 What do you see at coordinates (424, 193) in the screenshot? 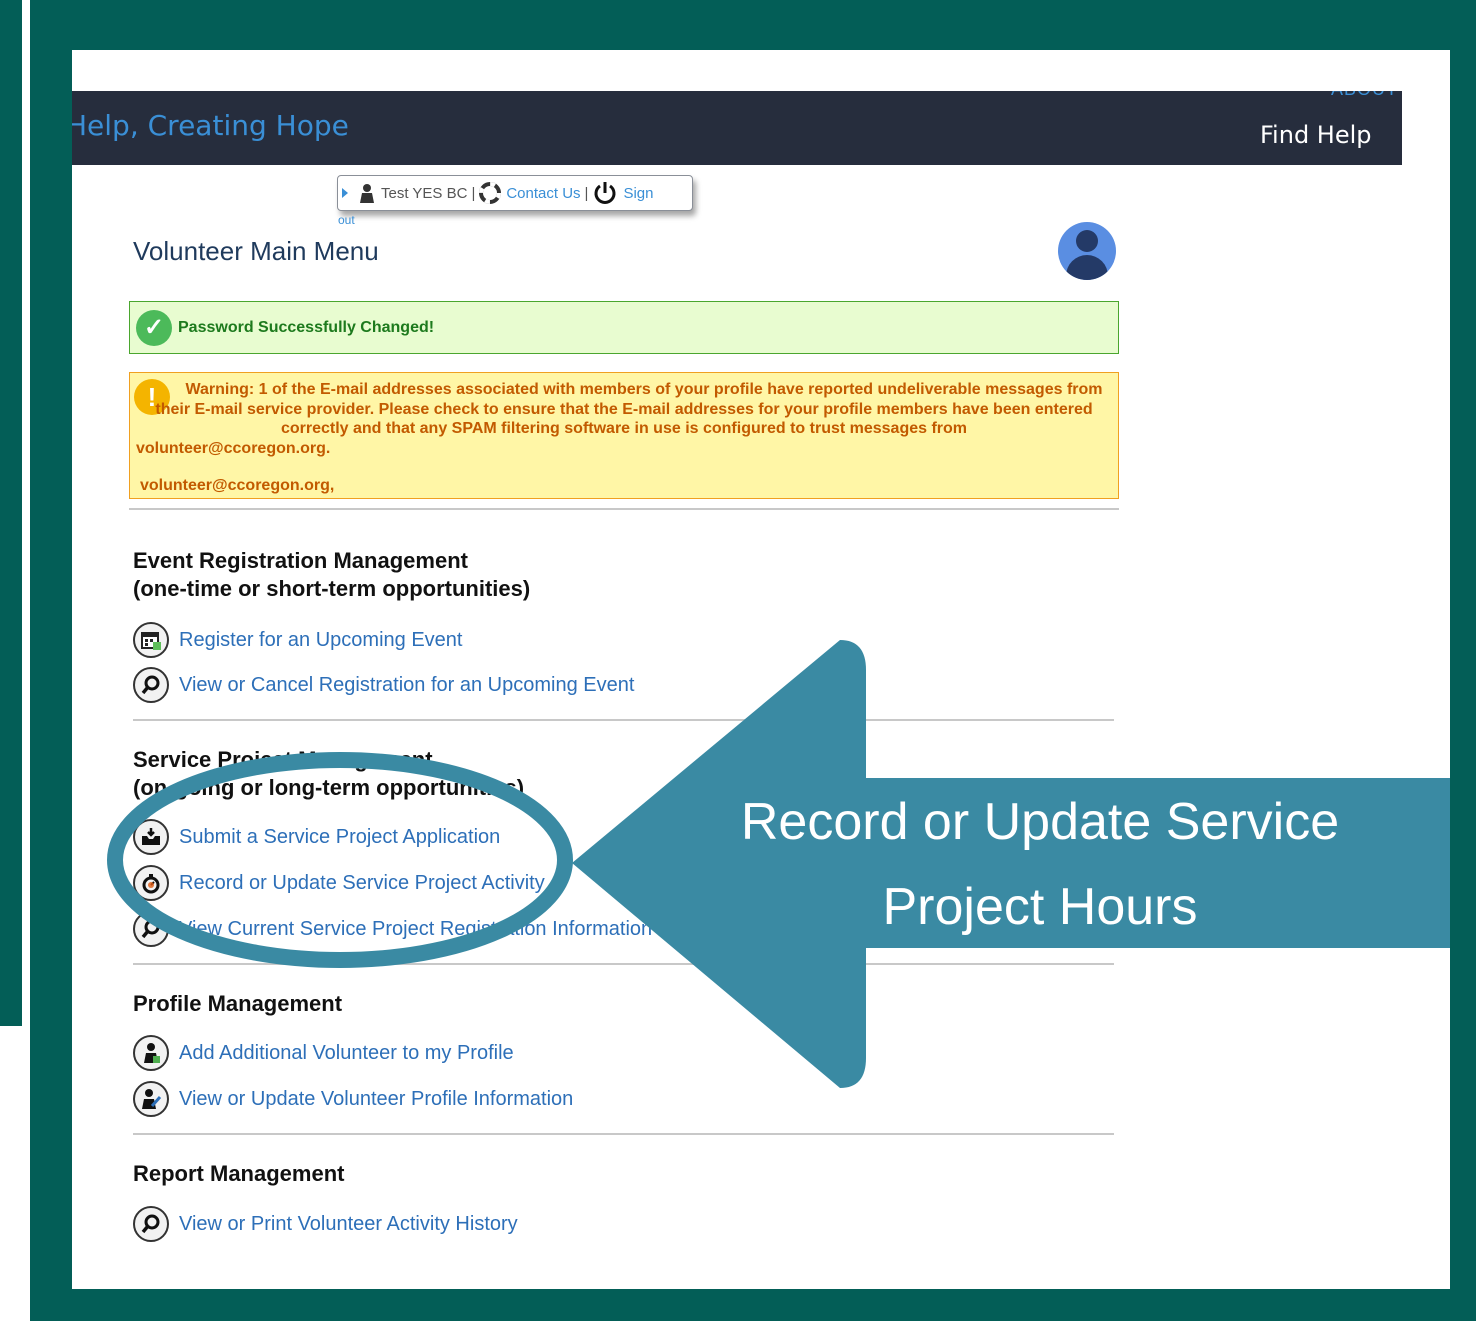
I see `user-name: Test YES BC` at bounding box center [424, 193].